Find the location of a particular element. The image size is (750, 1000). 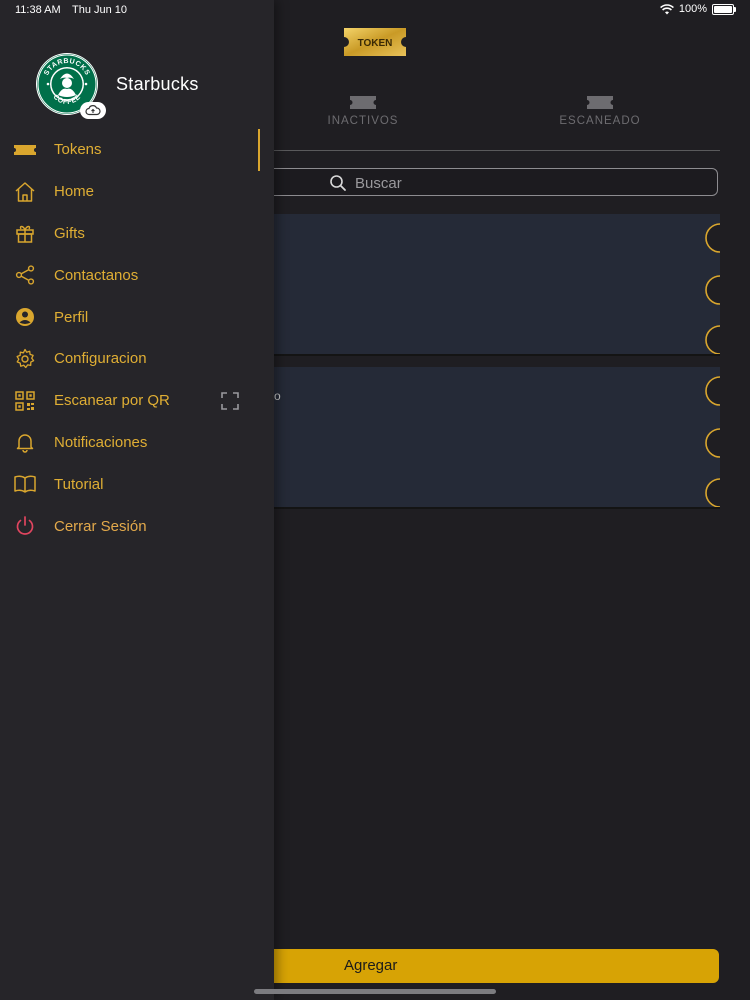

tab-escaneado: ESCANEADO is located at coordinates (600, 111).